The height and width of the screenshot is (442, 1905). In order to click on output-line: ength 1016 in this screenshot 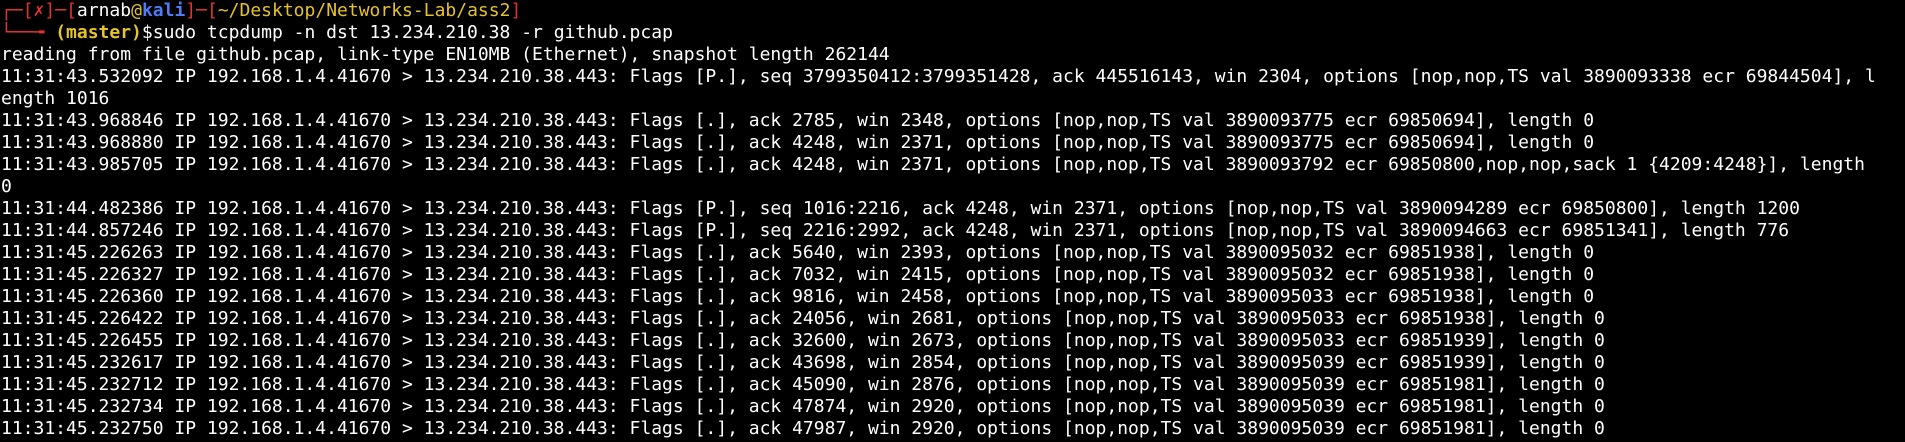, I will do `click(55, 98)`.